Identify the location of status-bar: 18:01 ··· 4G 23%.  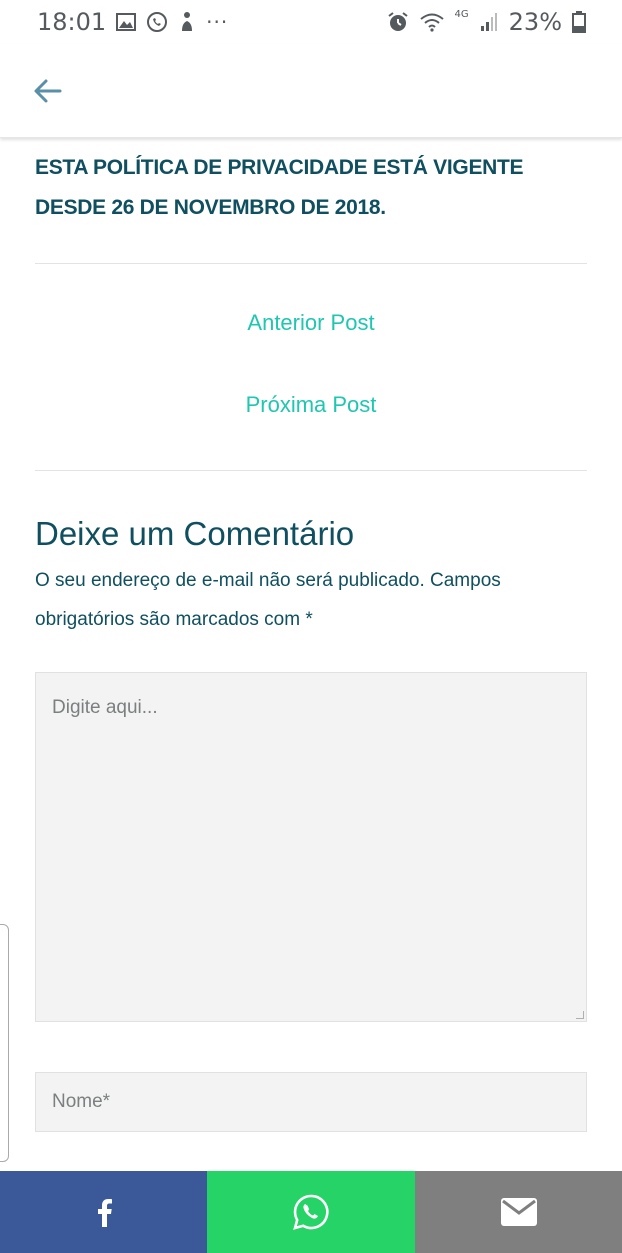
(311, 22).